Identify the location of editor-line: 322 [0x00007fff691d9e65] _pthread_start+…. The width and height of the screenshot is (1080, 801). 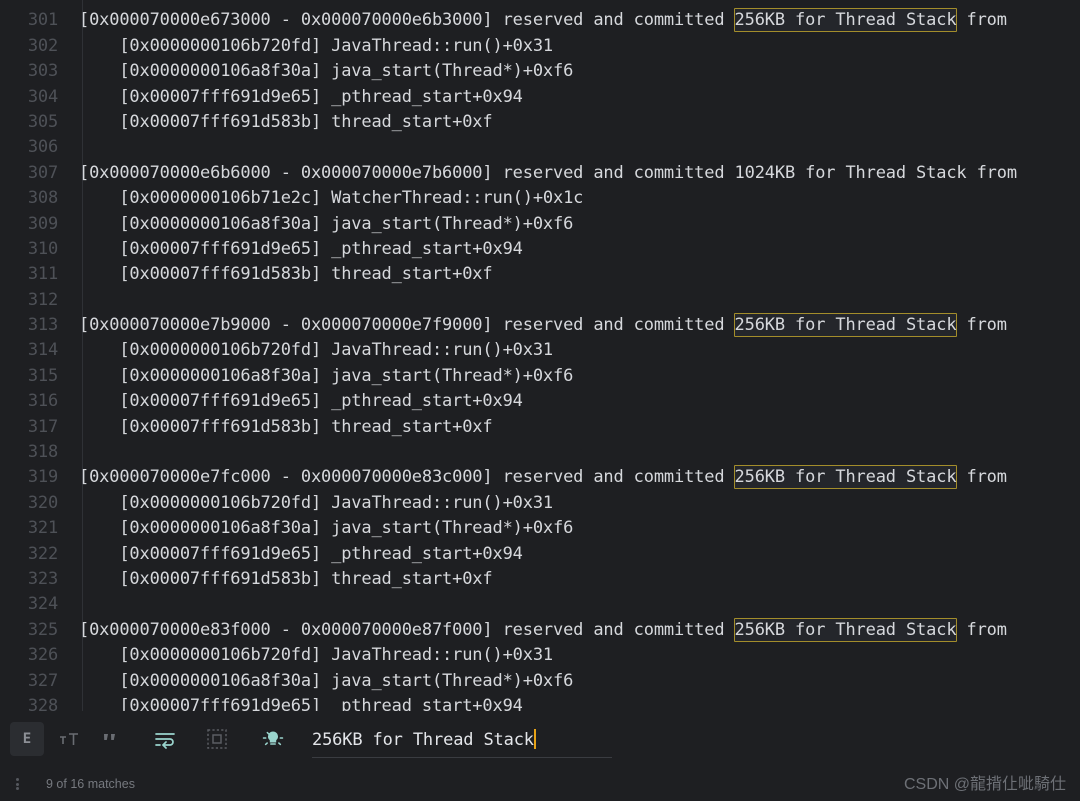
(540, 554).